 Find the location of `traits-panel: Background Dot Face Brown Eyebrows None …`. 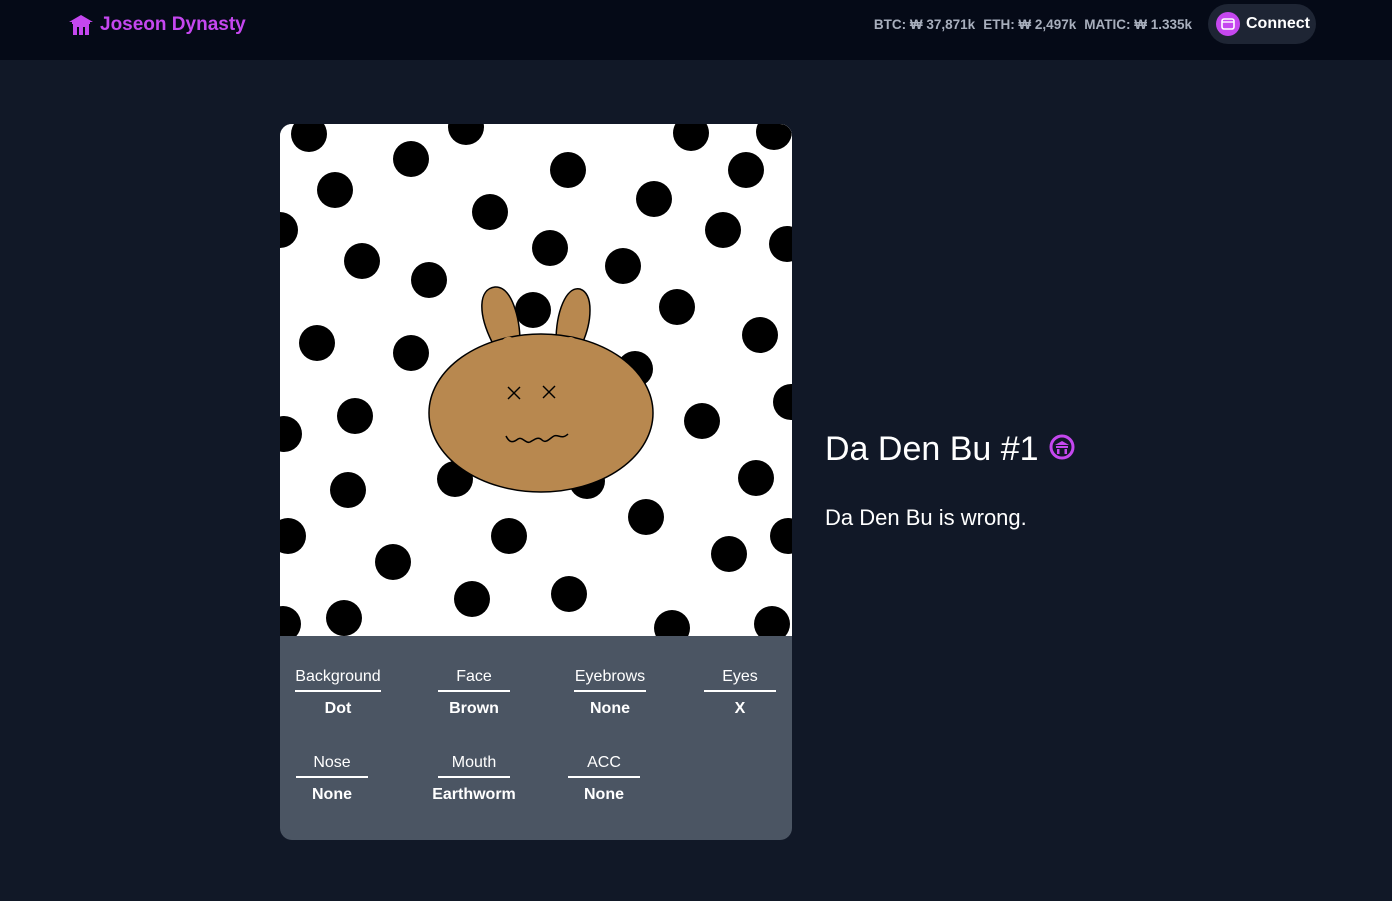

traits-panel: Background Dot Face Brown Eyebrows None … is located at coordinates (536, 738).